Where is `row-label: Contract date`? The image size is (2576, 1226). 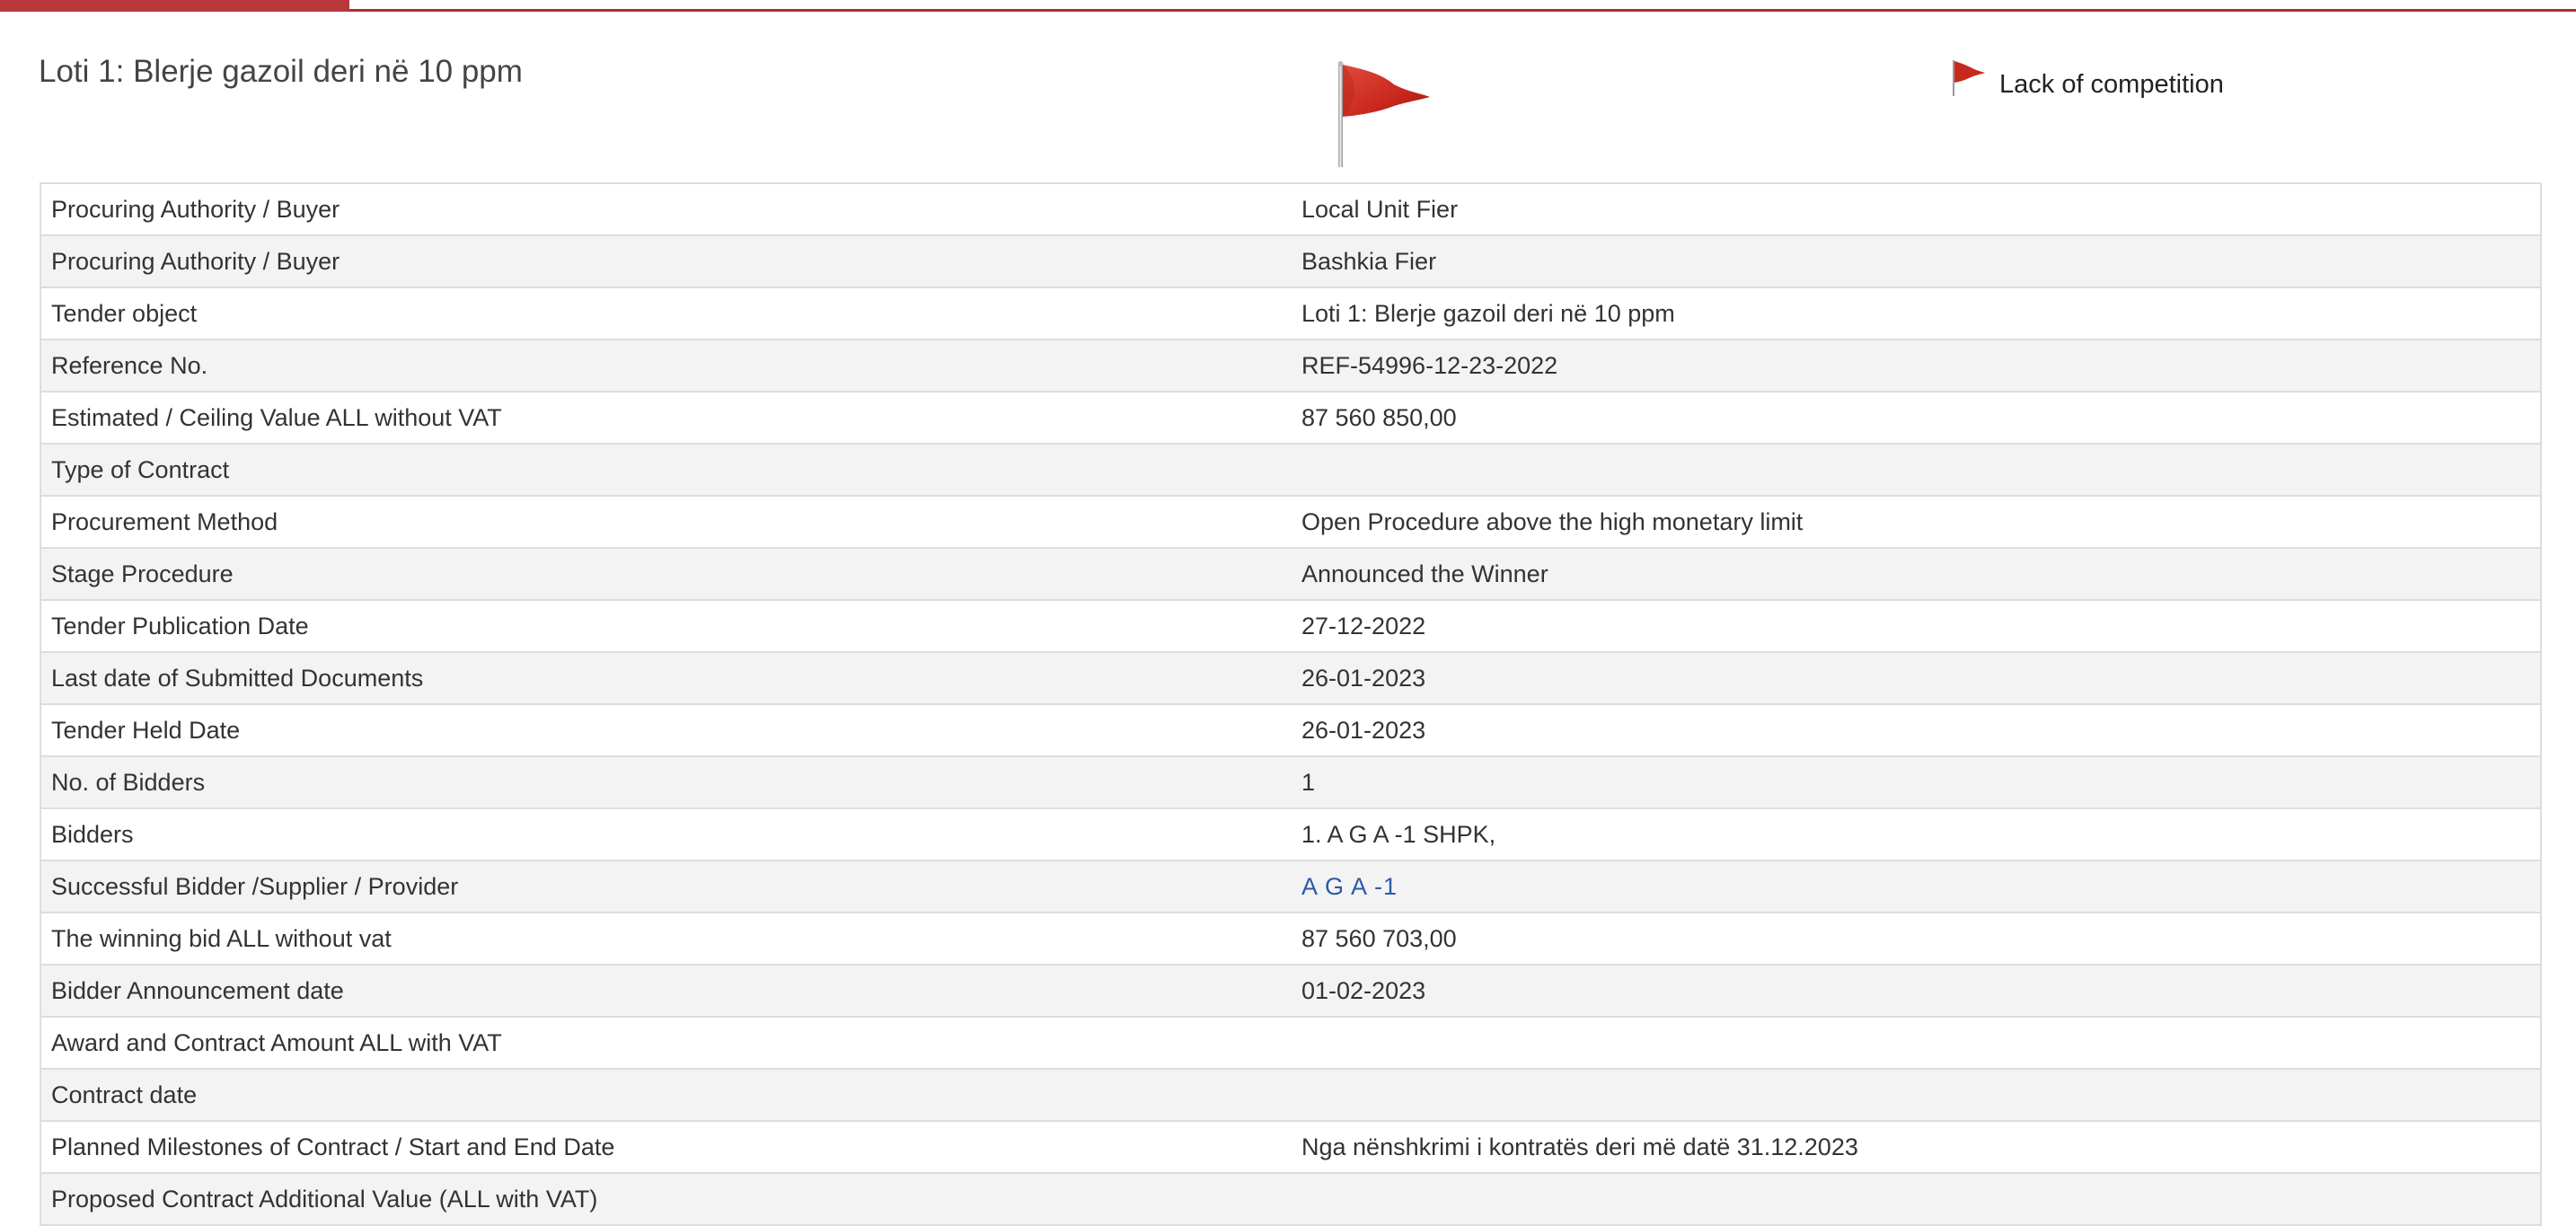 row-label: Contract date is located at coordinates (666, 1095).